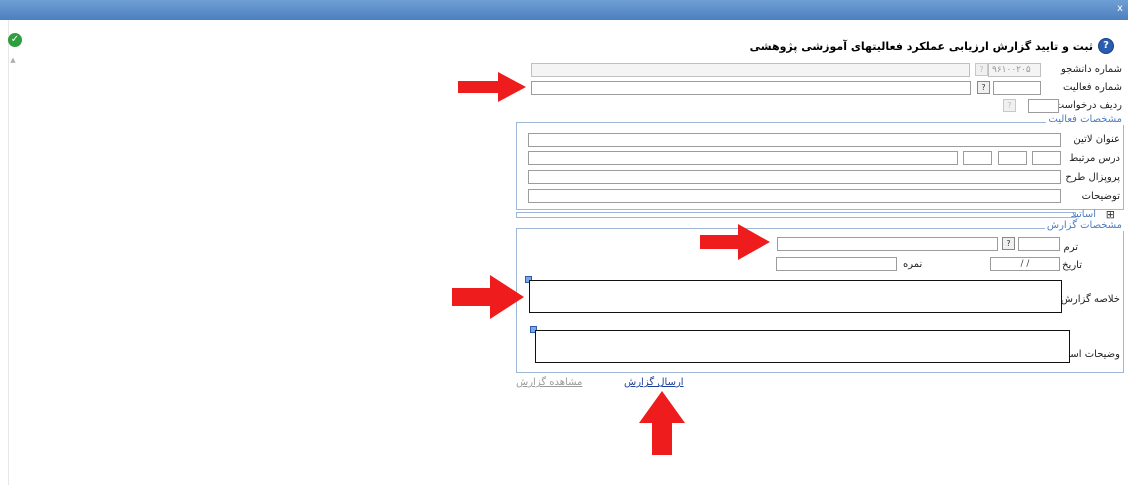 Image resolution: width=1128 pixels, height=485 pixels. I want to click on professors-legend: اساتید, so click(1083, 214).